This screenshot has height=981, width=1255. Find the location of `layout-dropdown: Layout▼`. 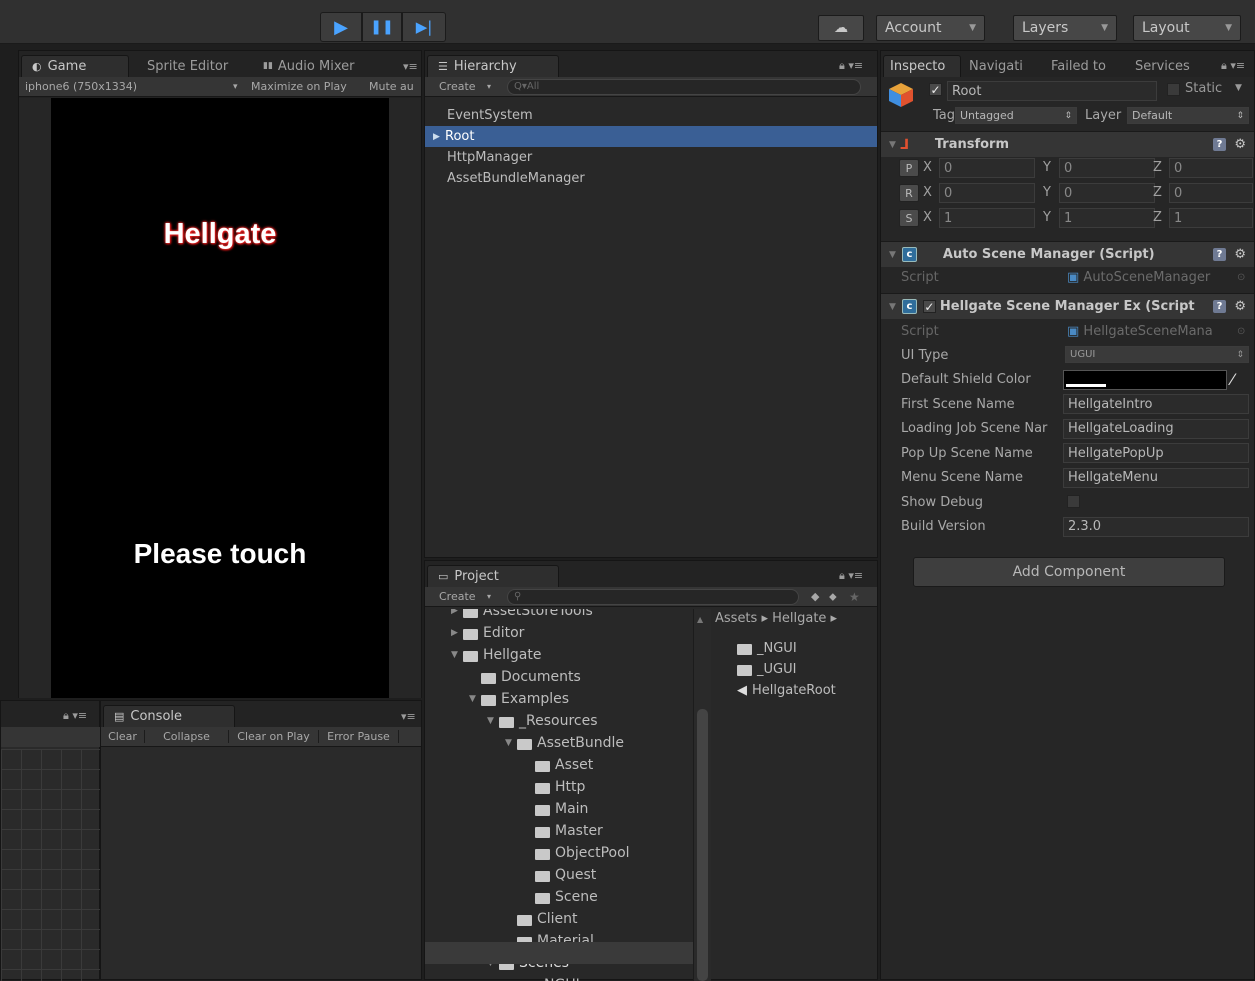

layout-dropdown: Layout▼ is located at coordinates (1187, 28).